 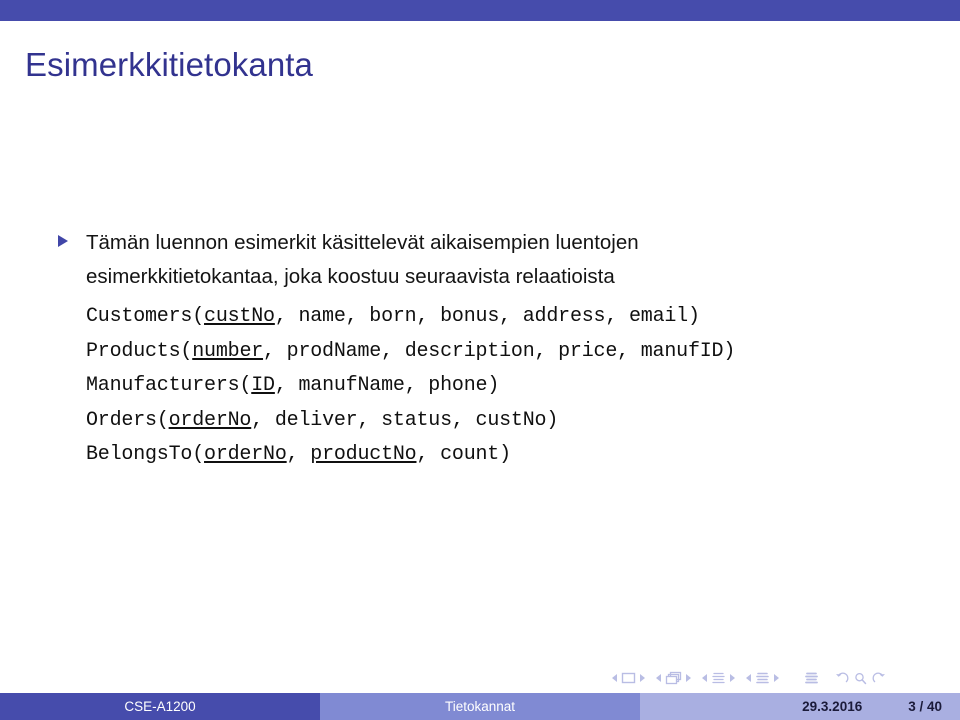 I want to click on forward-icon, so click(x=879, y=678).